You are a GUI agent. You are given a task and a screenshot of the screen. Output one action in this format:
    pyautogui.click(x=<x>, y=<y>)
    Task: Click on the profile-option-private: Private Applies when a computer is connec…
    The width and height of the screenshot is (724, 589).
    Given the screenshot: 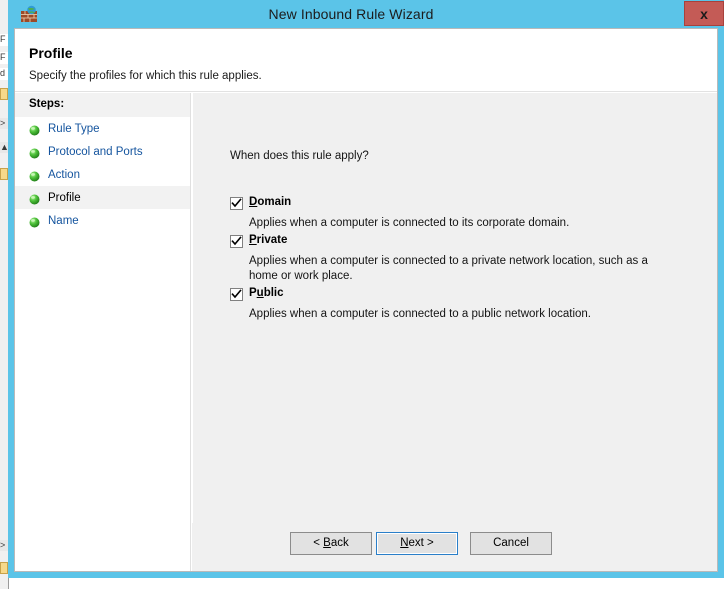 What is the action you would take?
    pyautogui.click(x=463, y=259)
    